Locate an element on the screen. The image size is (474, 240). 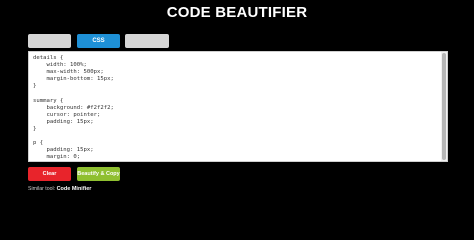
code-minifier-link: Code Minifier is located at coordinates (74, 189).